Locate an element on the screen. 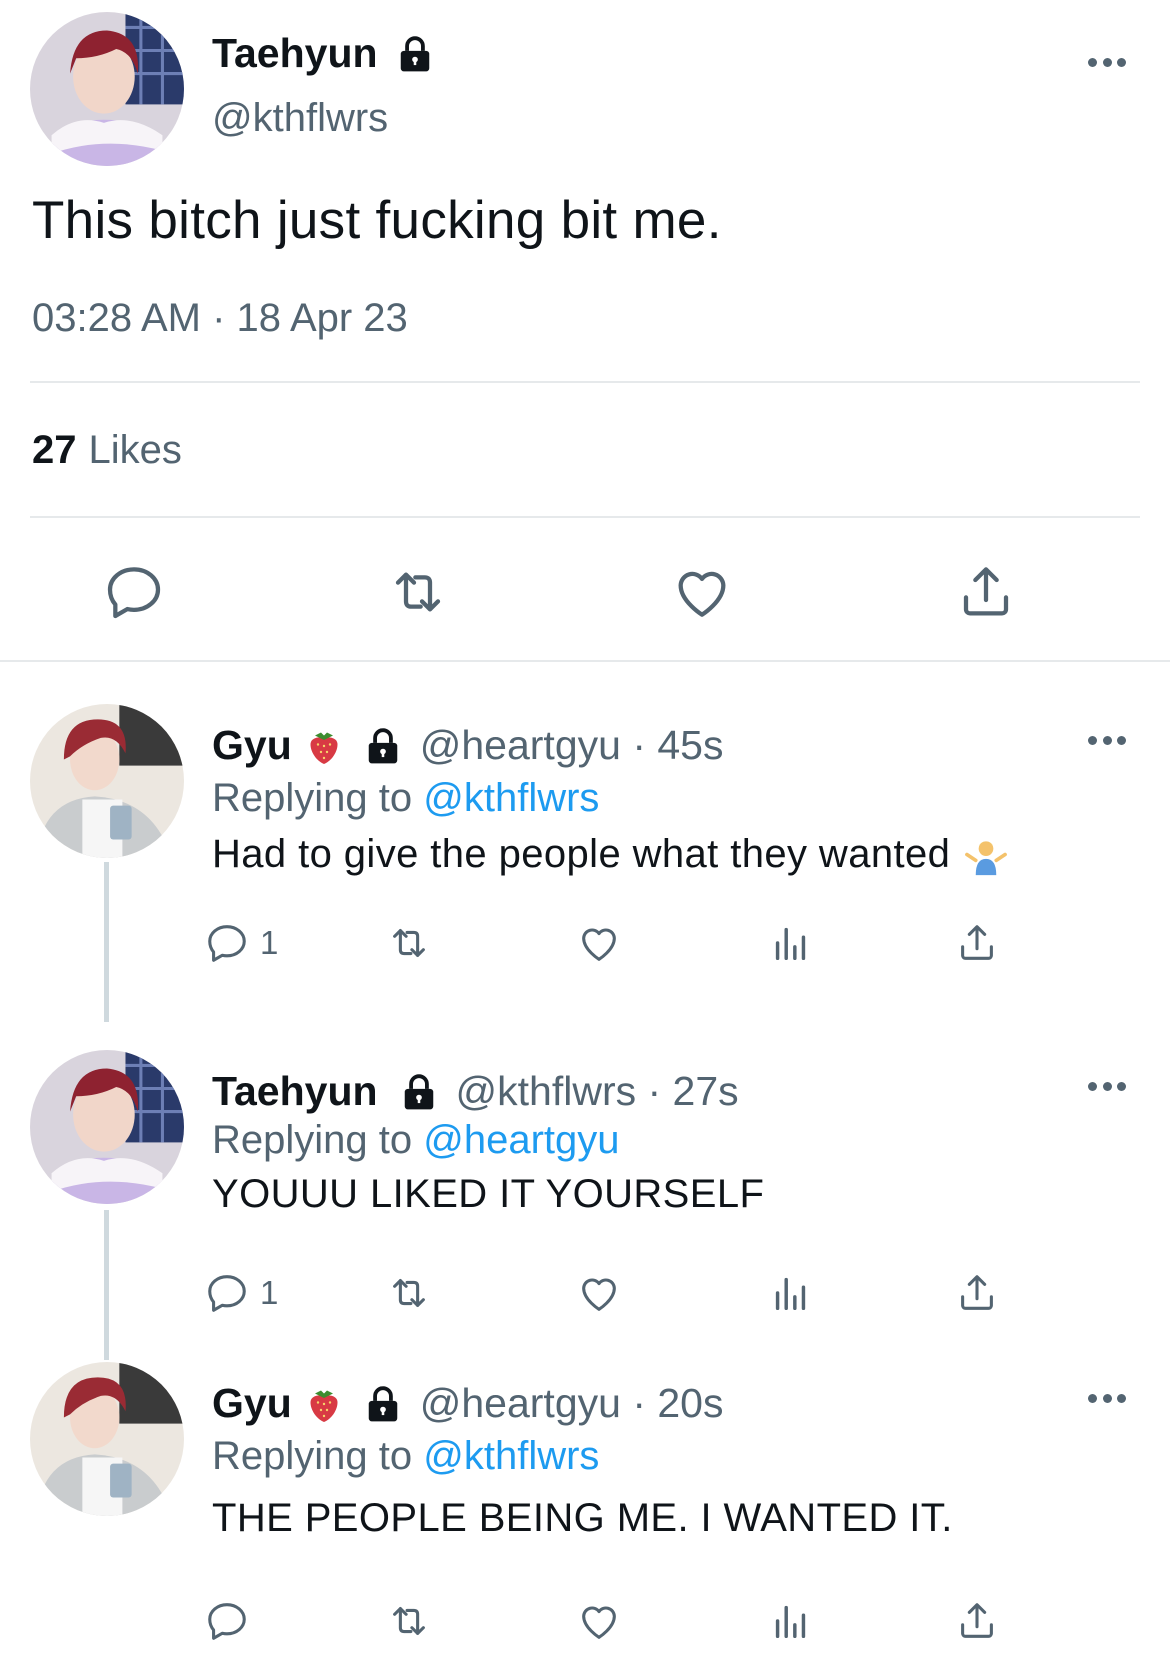 The height and width of the screenshot is (1659, 1170). reply-header: Gyu @heartgyu · 45s is located at coordinates (467, 745).